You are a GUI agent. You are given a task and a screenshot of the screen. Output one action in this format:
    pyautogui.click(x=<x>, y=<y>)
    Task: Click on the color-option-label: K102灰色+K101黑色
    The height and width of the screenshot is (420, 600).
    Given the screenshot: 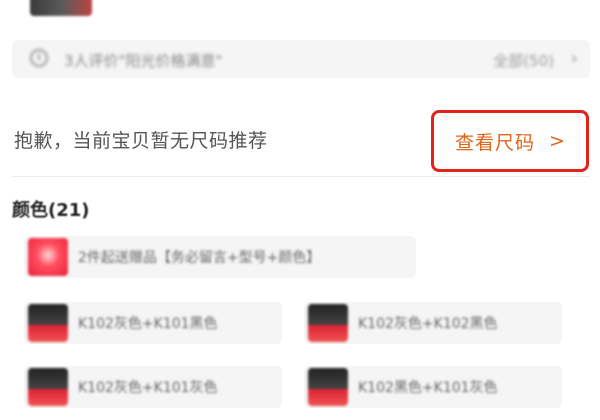 What is the action you would take?
    pyautogui.click(x=148, y=324)
    